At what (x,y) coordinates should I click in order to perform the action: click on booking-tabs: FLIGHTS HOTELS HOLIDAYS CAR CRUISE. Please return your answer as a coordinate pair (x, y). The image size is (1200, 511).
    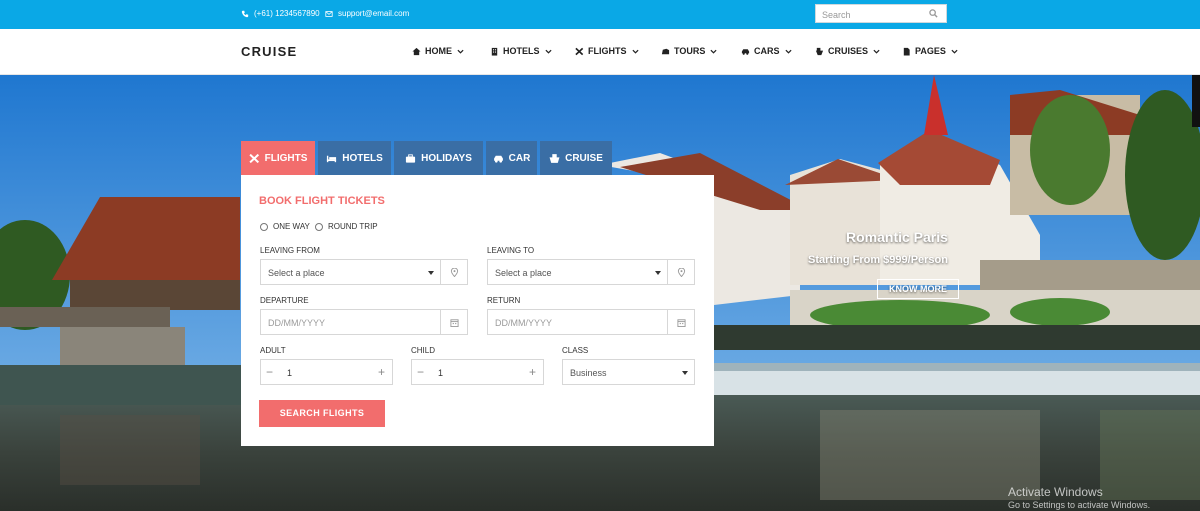
    Looking at the image, I should click on (426, 161).